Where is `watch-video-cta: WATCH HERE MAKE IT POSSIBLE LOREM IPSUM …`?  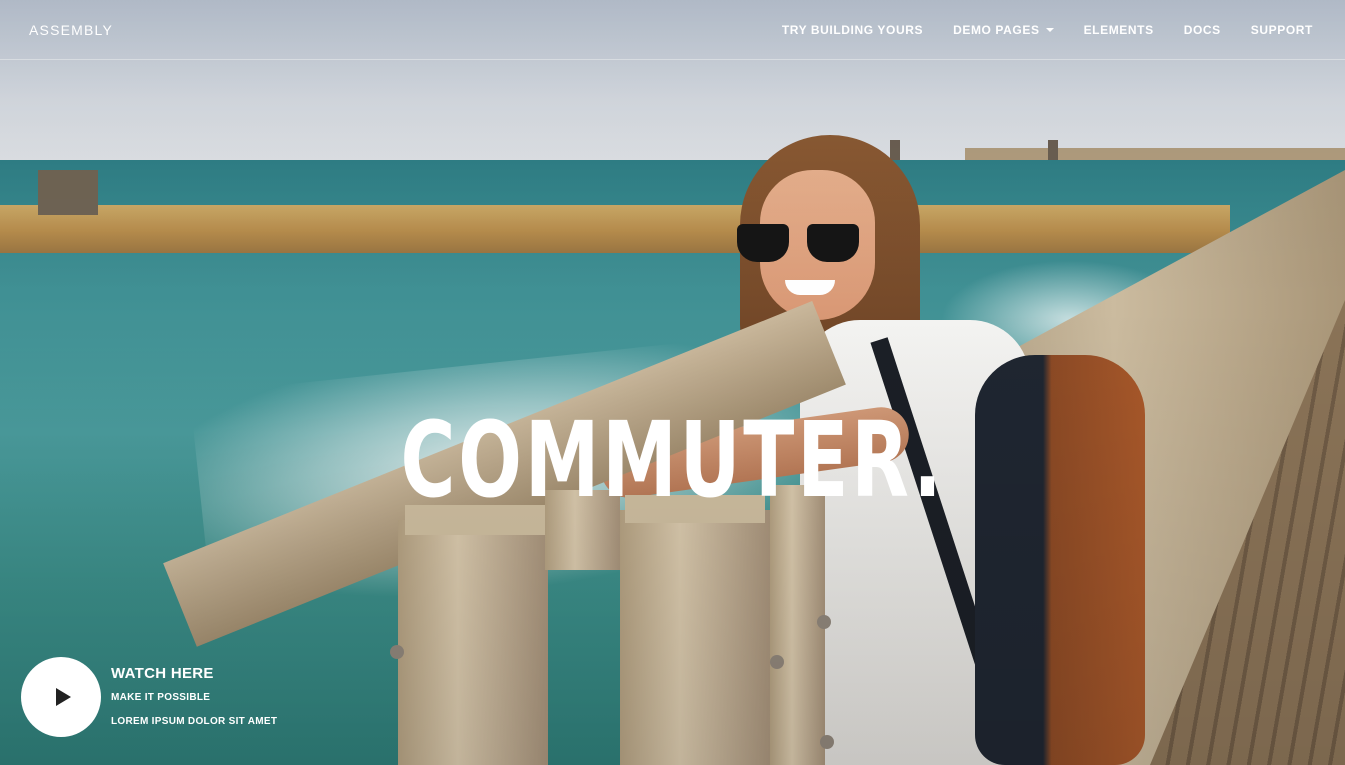
watch-video-cta: WATCH HERE MAKE IT POSSIBLE LOREM IPSUM … is located at coordinates (149, 697).